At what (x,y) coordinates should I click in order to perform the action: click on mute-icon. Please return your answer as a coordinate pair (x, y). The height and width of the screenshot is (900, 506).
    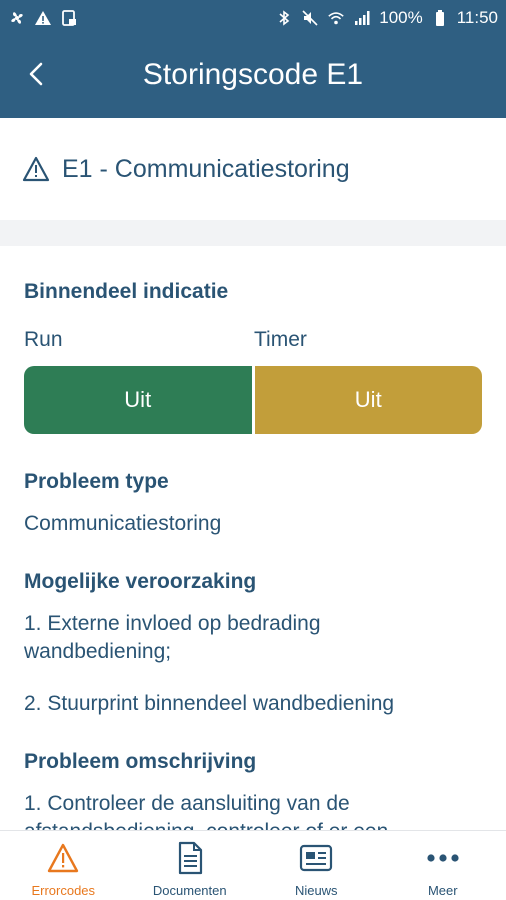
    Looking at the image, I should click on (310, 18).